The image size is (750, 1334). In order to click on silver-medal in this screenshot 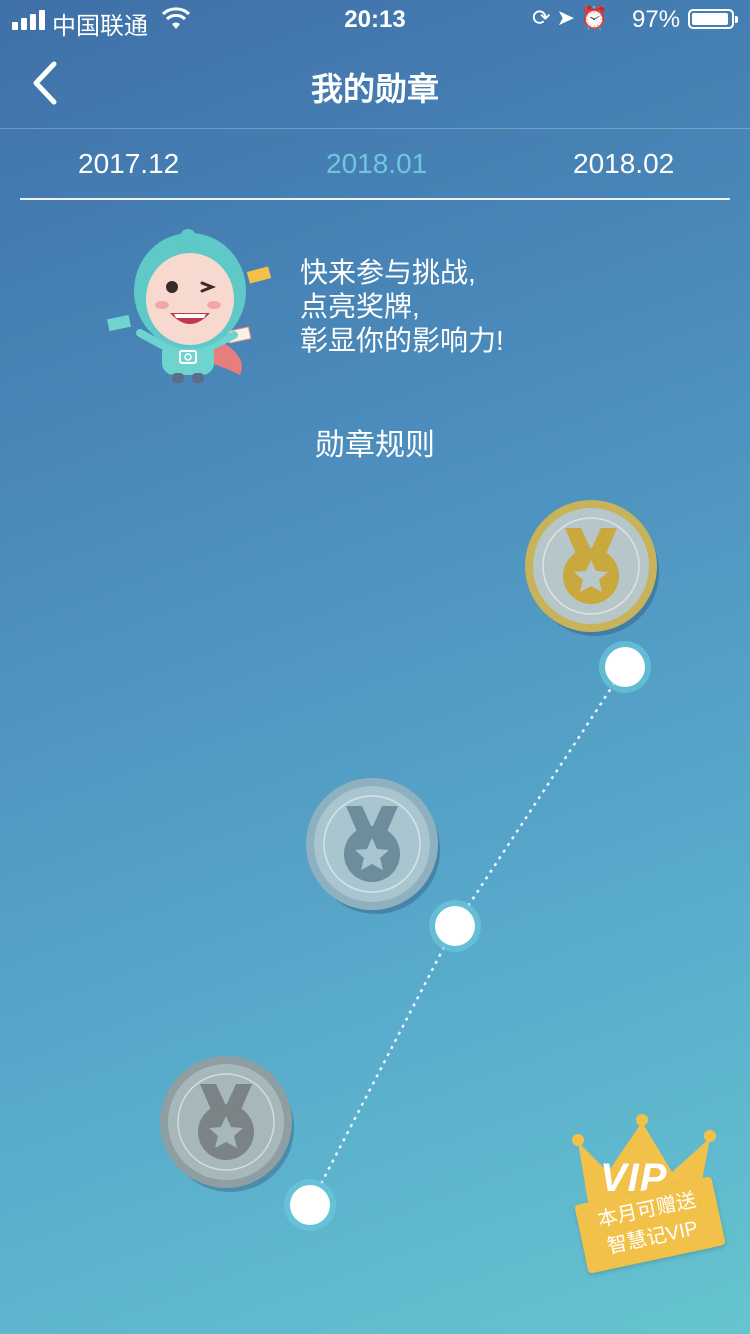, I will do `click(374, 846)`.